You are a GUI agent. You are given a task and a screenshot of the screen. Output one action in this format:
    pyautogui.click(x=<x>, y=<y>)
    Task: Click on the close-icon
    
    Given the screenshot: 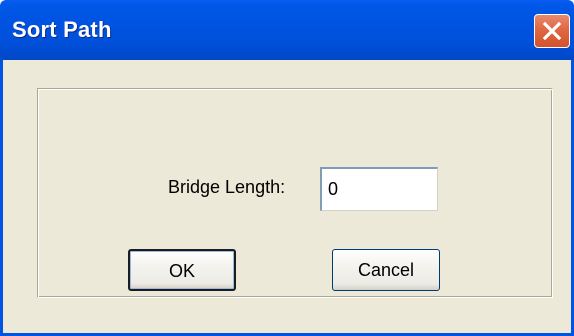 What is the action you would take?
    pyautogui.click(x=552, y=31)
    